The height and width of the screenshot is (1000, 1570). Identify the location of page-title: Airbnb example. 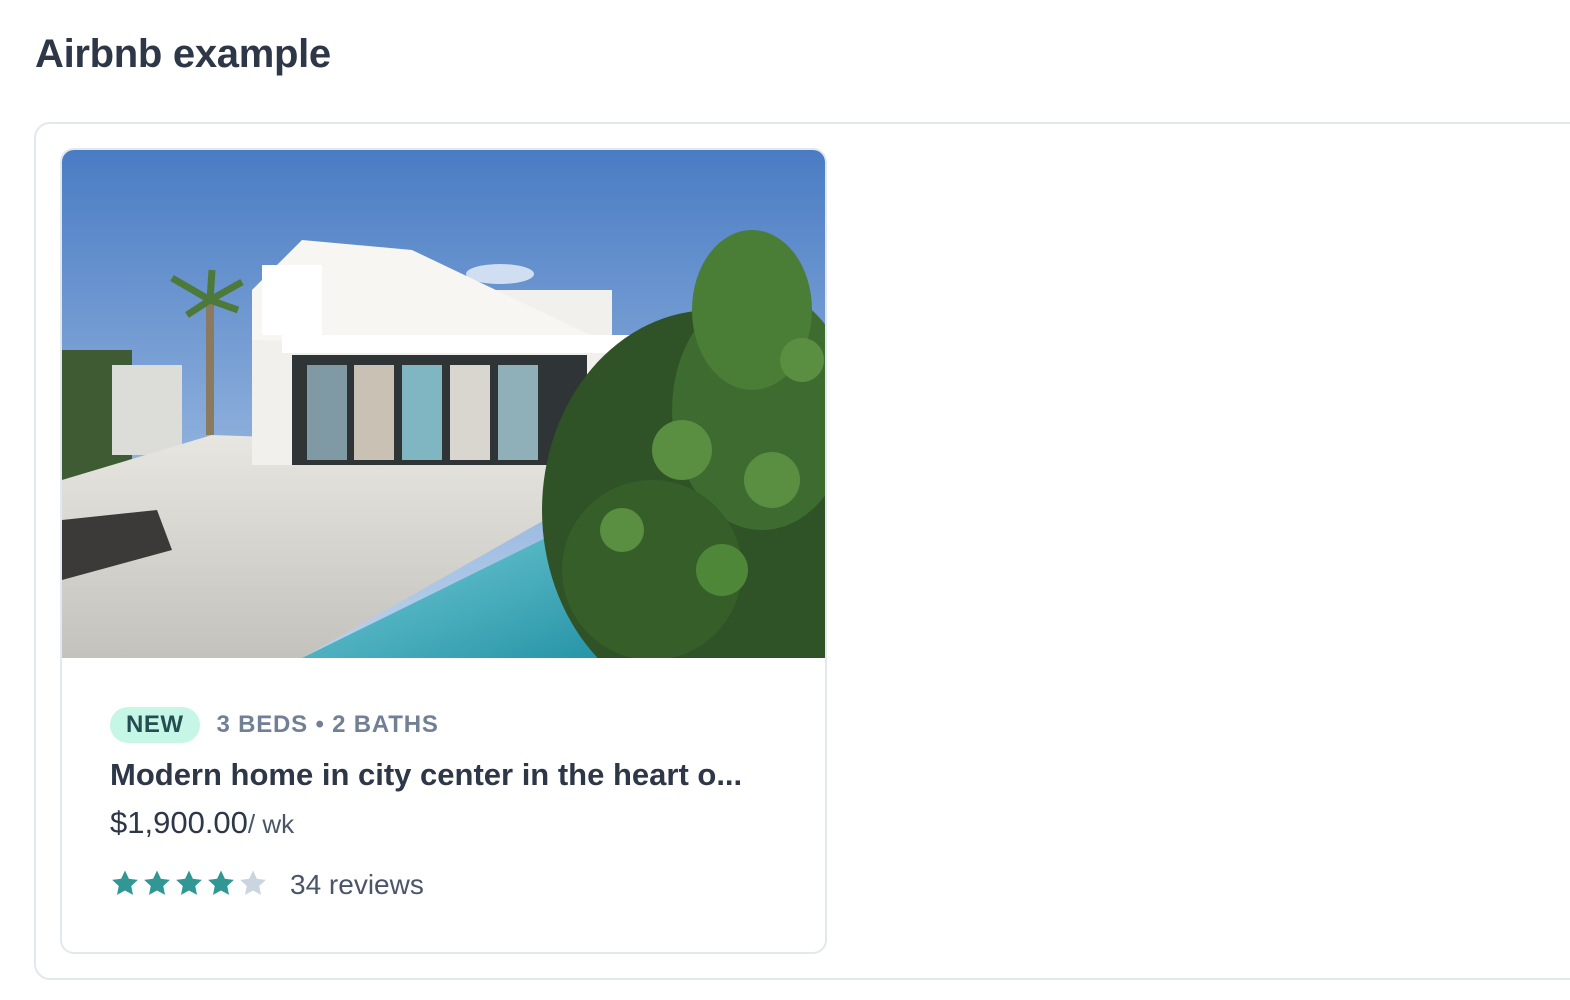
(183, 54).